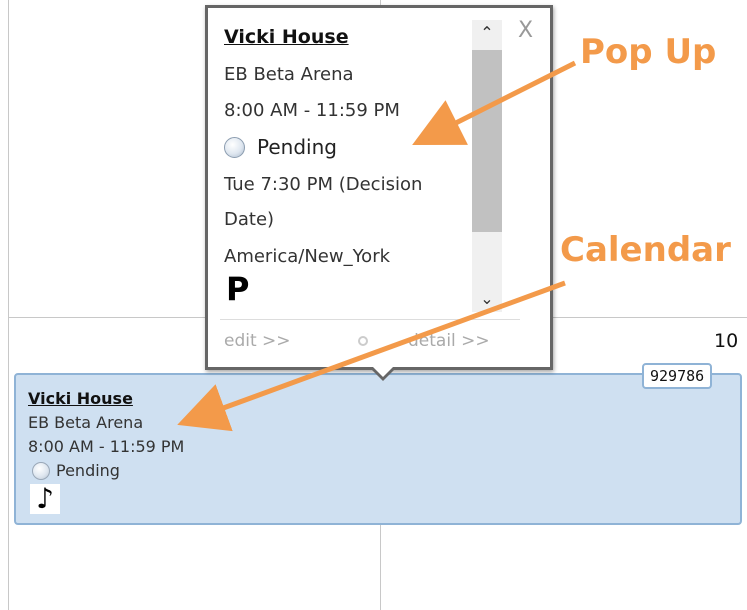 Image resolution: width=747 pixels, height=610 pixels. I want to click on popup-divider, so click(370, 319).